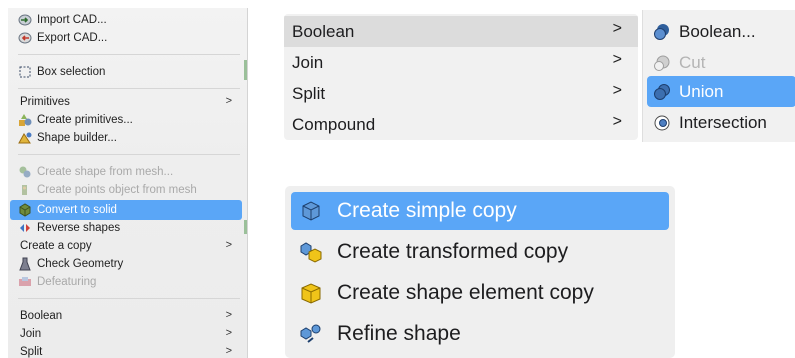  I want to click on menu-item-check-geometry: Check Geometry, so click(126, 264).